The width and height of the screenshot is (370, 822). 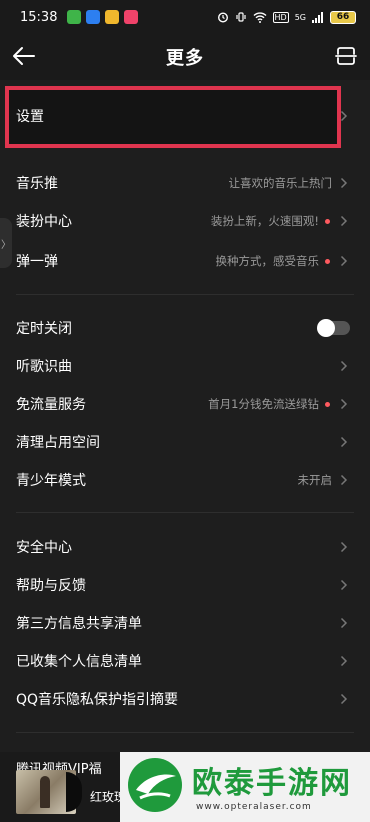 What do you see at coordinates (74, 792) in the screenshot?
I see `vinyl-disc` at bounding box center [74, 792].